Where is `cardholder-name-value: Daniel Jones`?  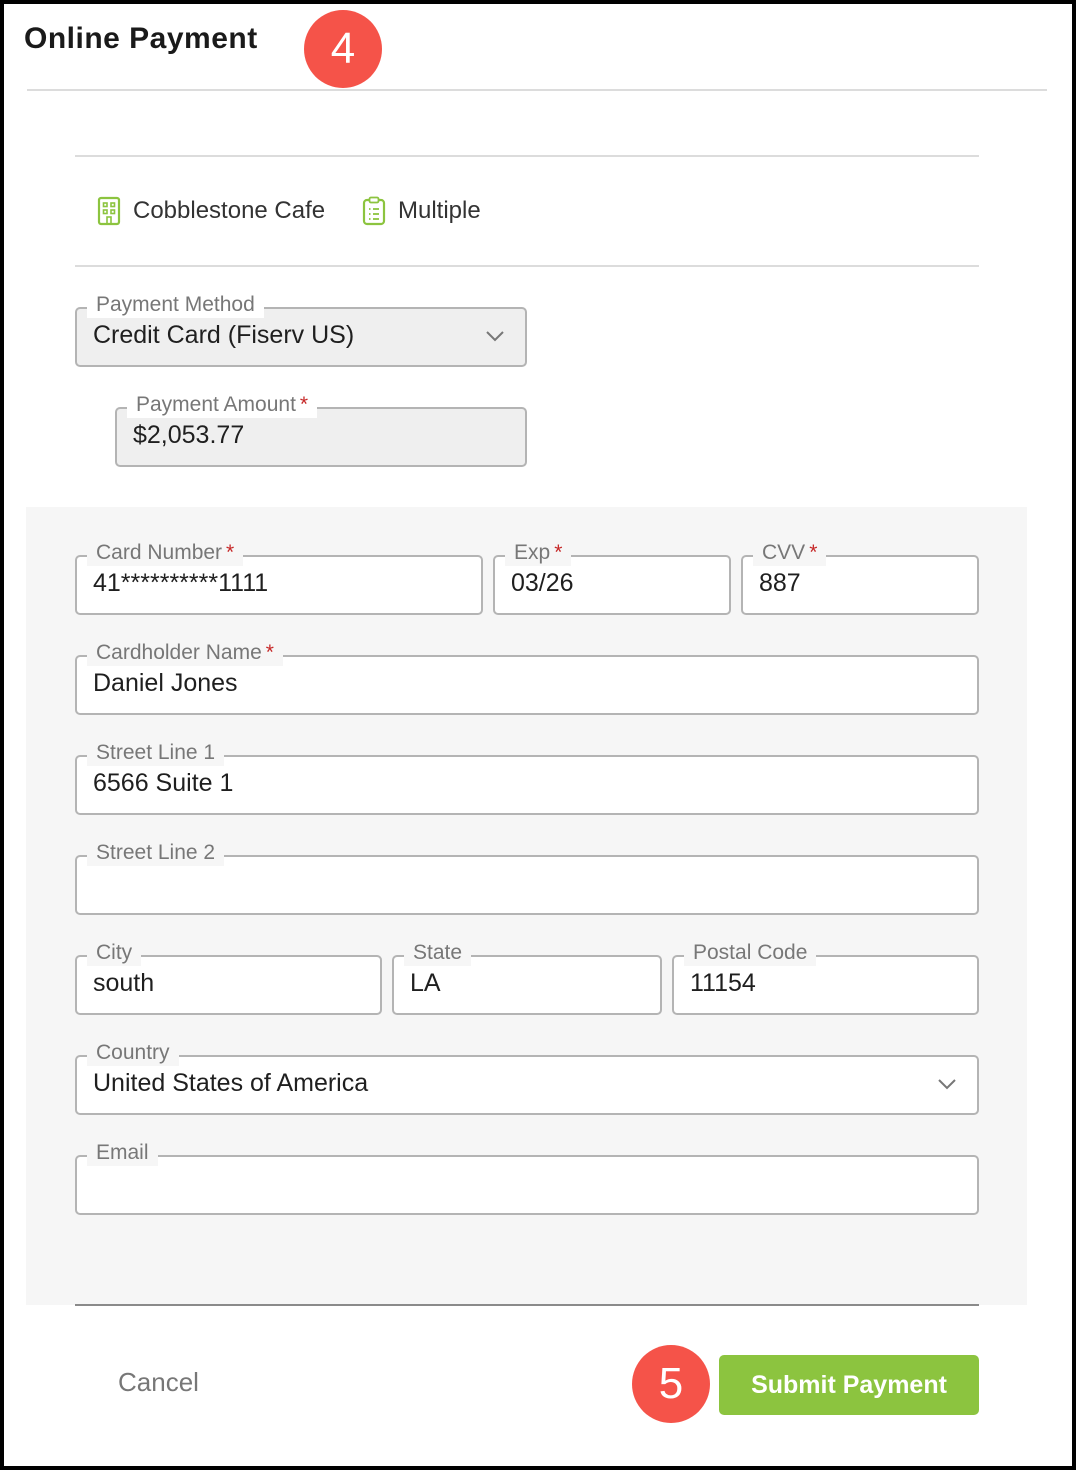 cardholder-name-value: Daniel Jones is located at coordinates (165, 683).